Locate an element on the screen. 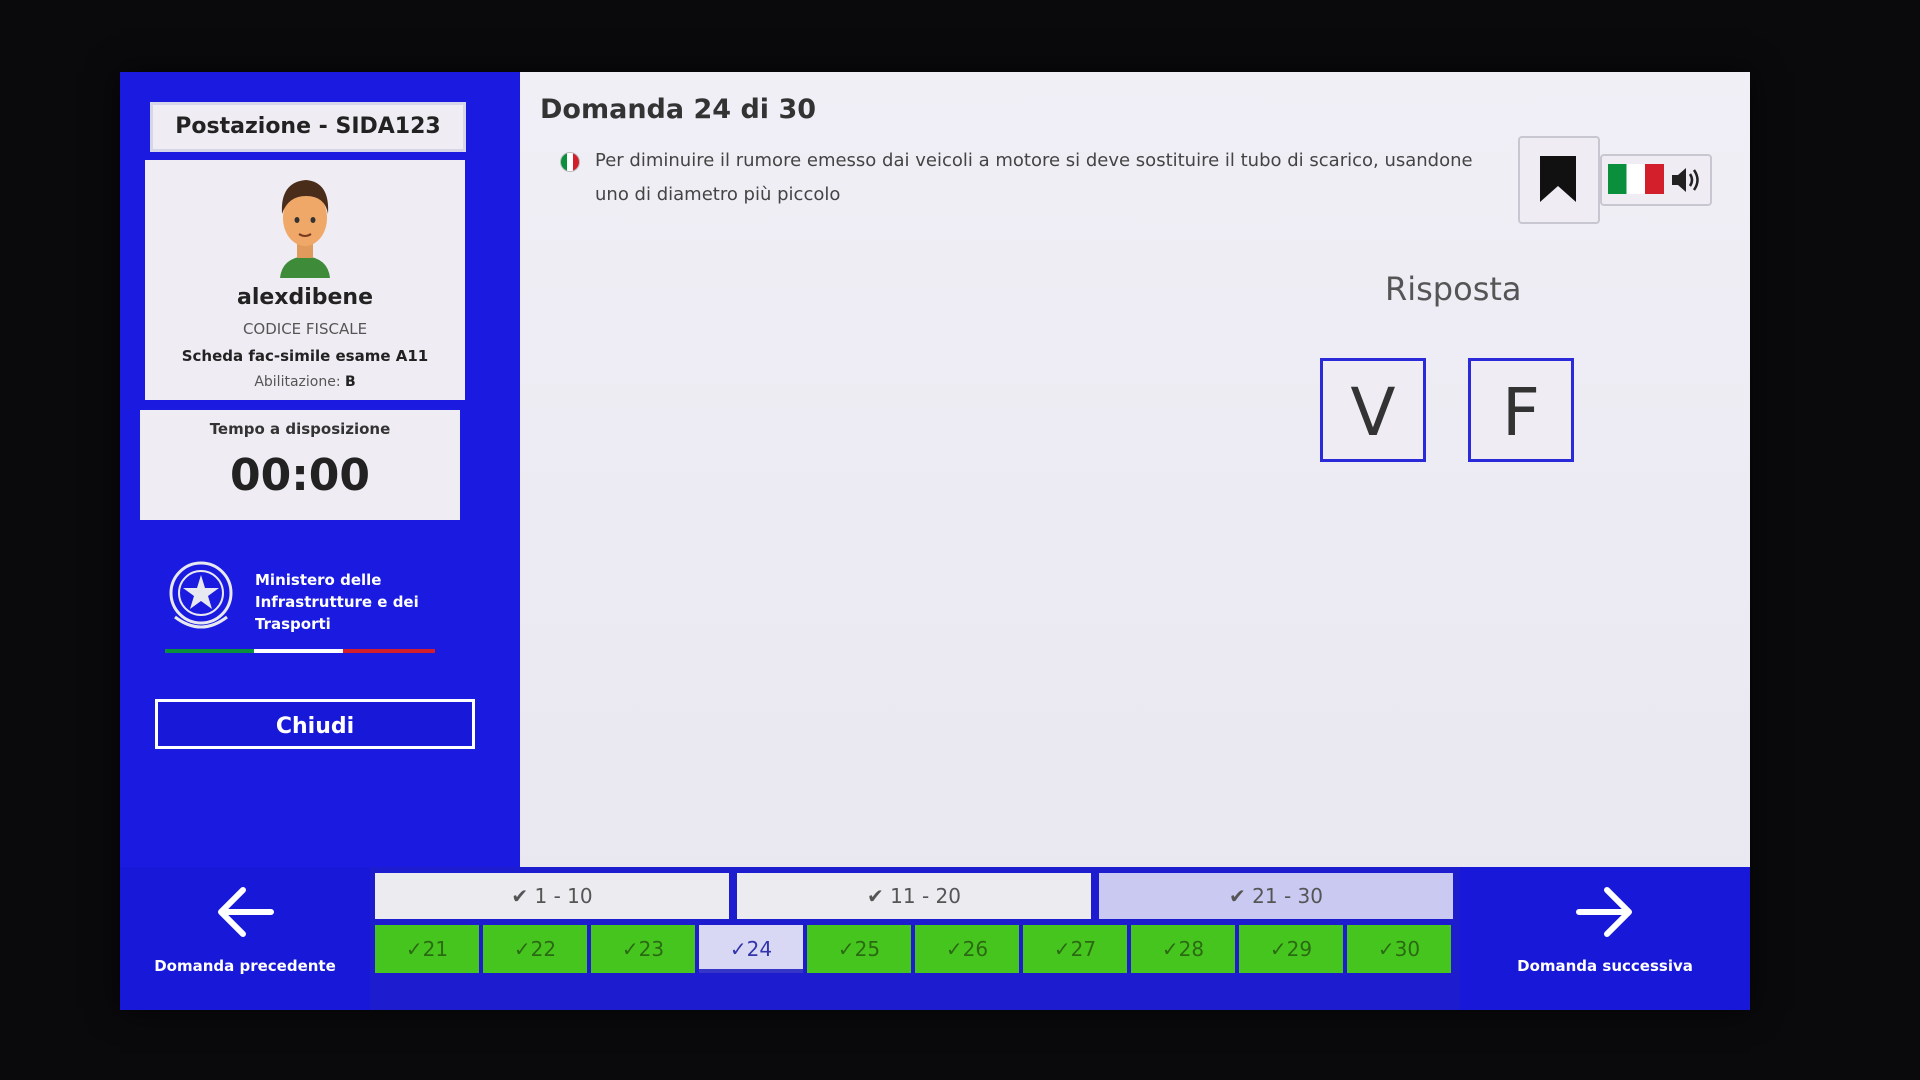  avatar is located at coordinates (305, 229).